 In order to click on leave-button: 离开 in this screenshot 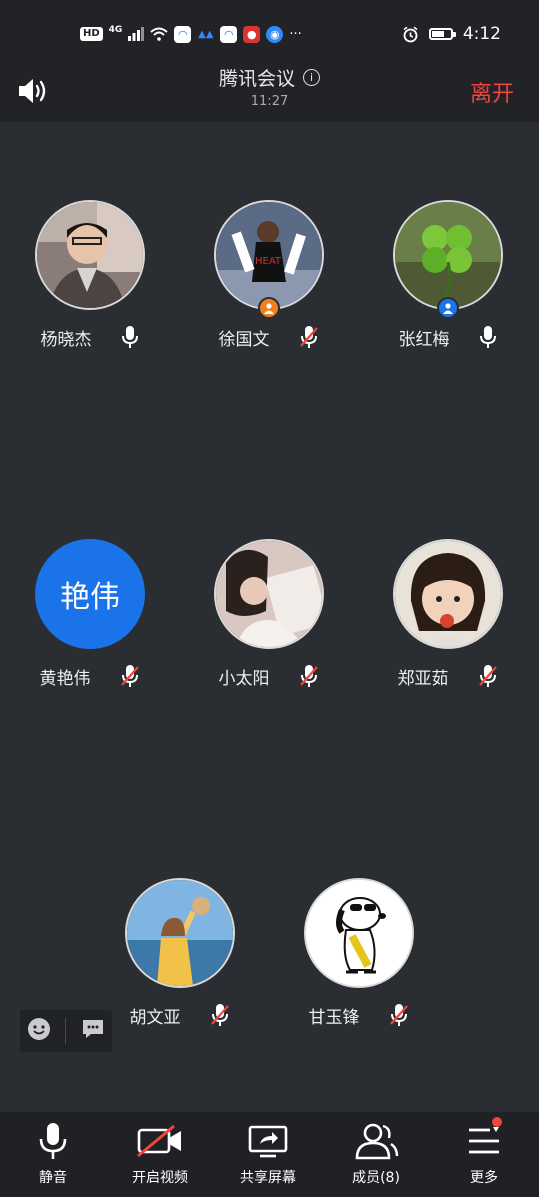, I will do `click(492, 92)`.